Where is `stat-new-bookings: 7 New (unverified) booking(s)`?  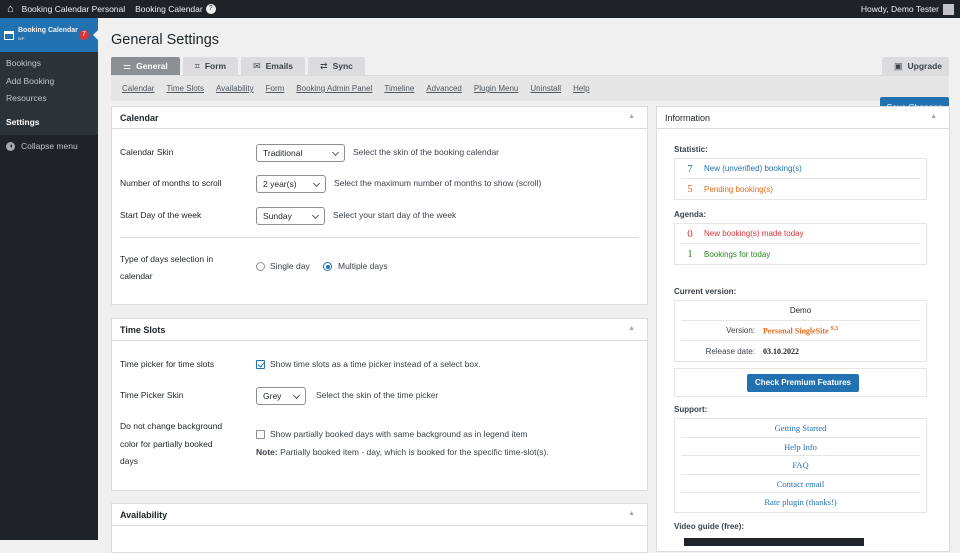 stat-new-bookings: 7 New (unverified) booking(s) is located at coordinates (800, 169).